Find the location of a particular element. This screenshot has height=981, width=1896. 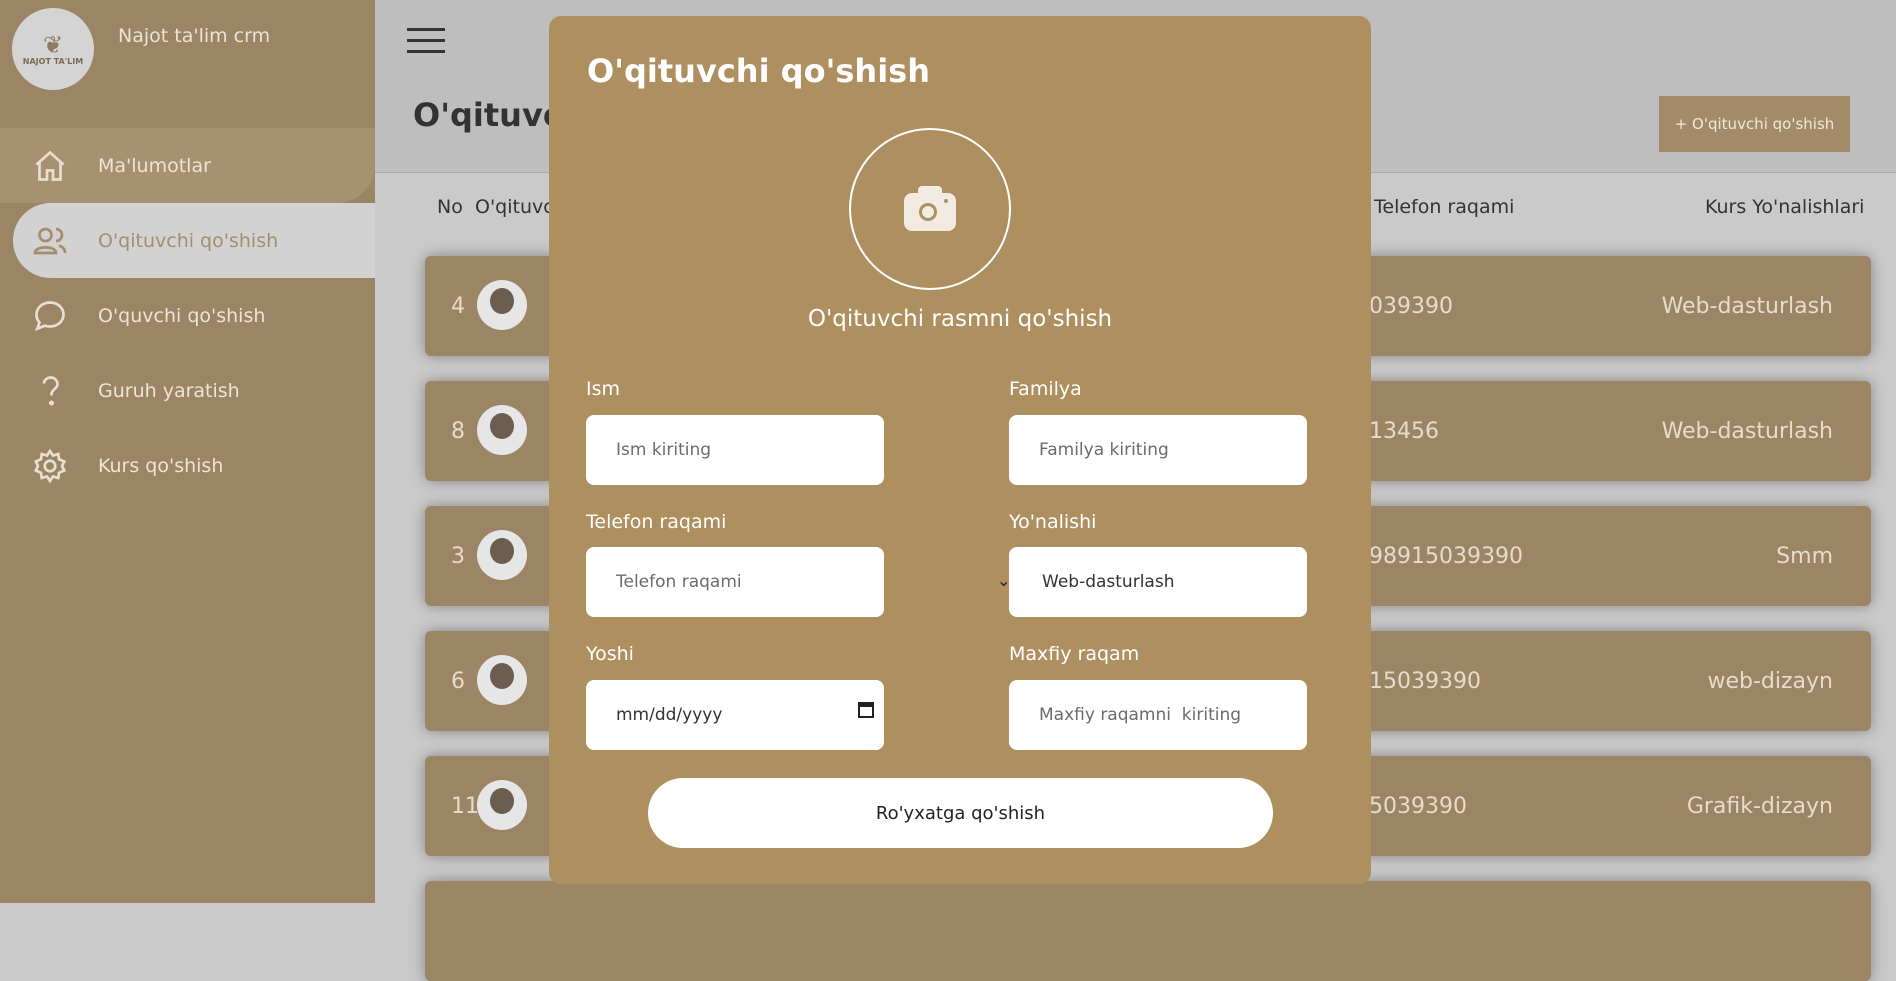

row-course: web-dizayn is located at coordinates (1770, 681).